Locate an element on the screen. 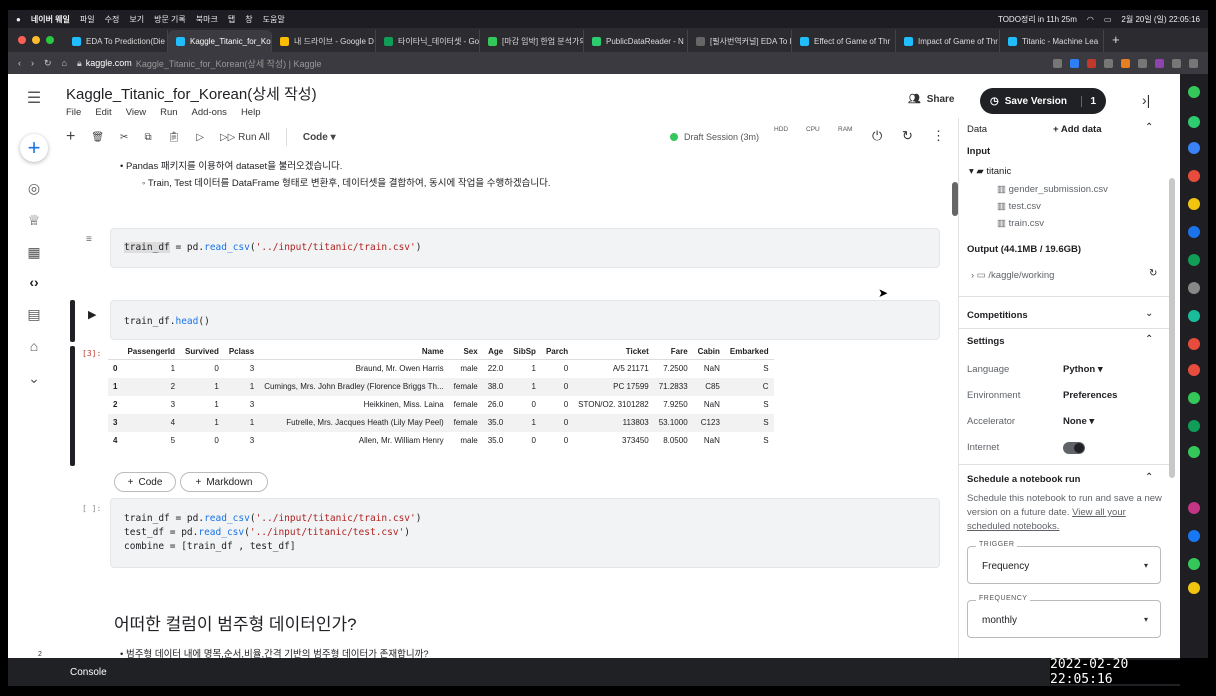 The width and height of the screenshot is (1216, 696). battery-icon: ▭ is located at coordinates (1108, 19).